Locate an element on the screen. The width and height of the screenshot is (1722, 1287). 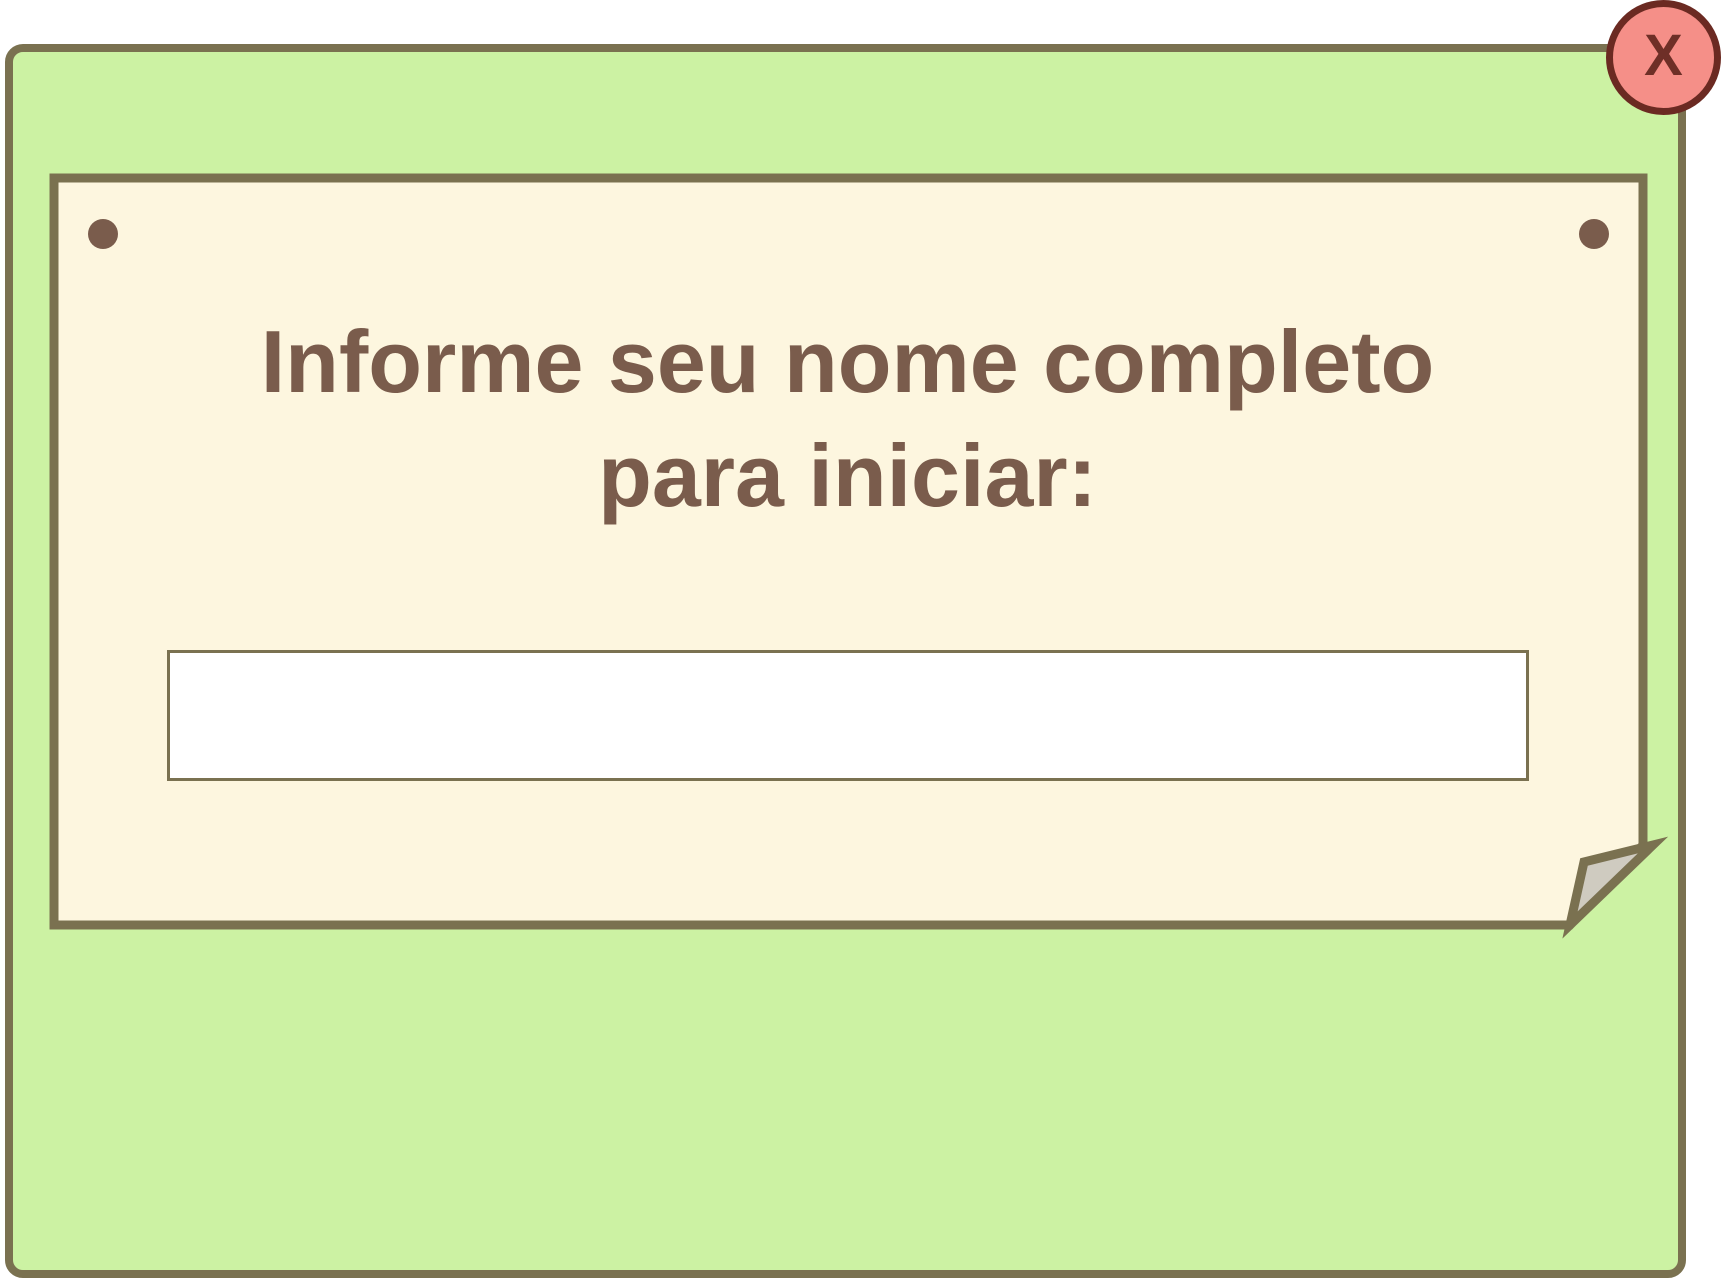
close-icon: X is located at coordinates (1663, 55).